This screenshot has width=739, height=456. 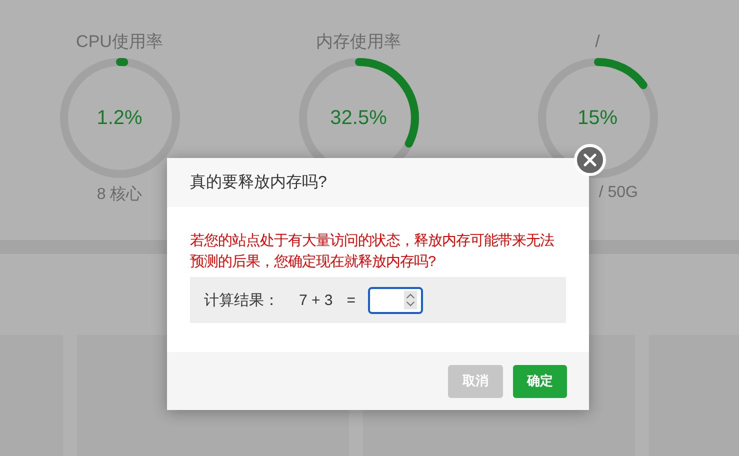 What do you see at coordinates (119, 118) in the screenshot?
I see `gauge-value: 1.2%` at bounding box center [119, 118].